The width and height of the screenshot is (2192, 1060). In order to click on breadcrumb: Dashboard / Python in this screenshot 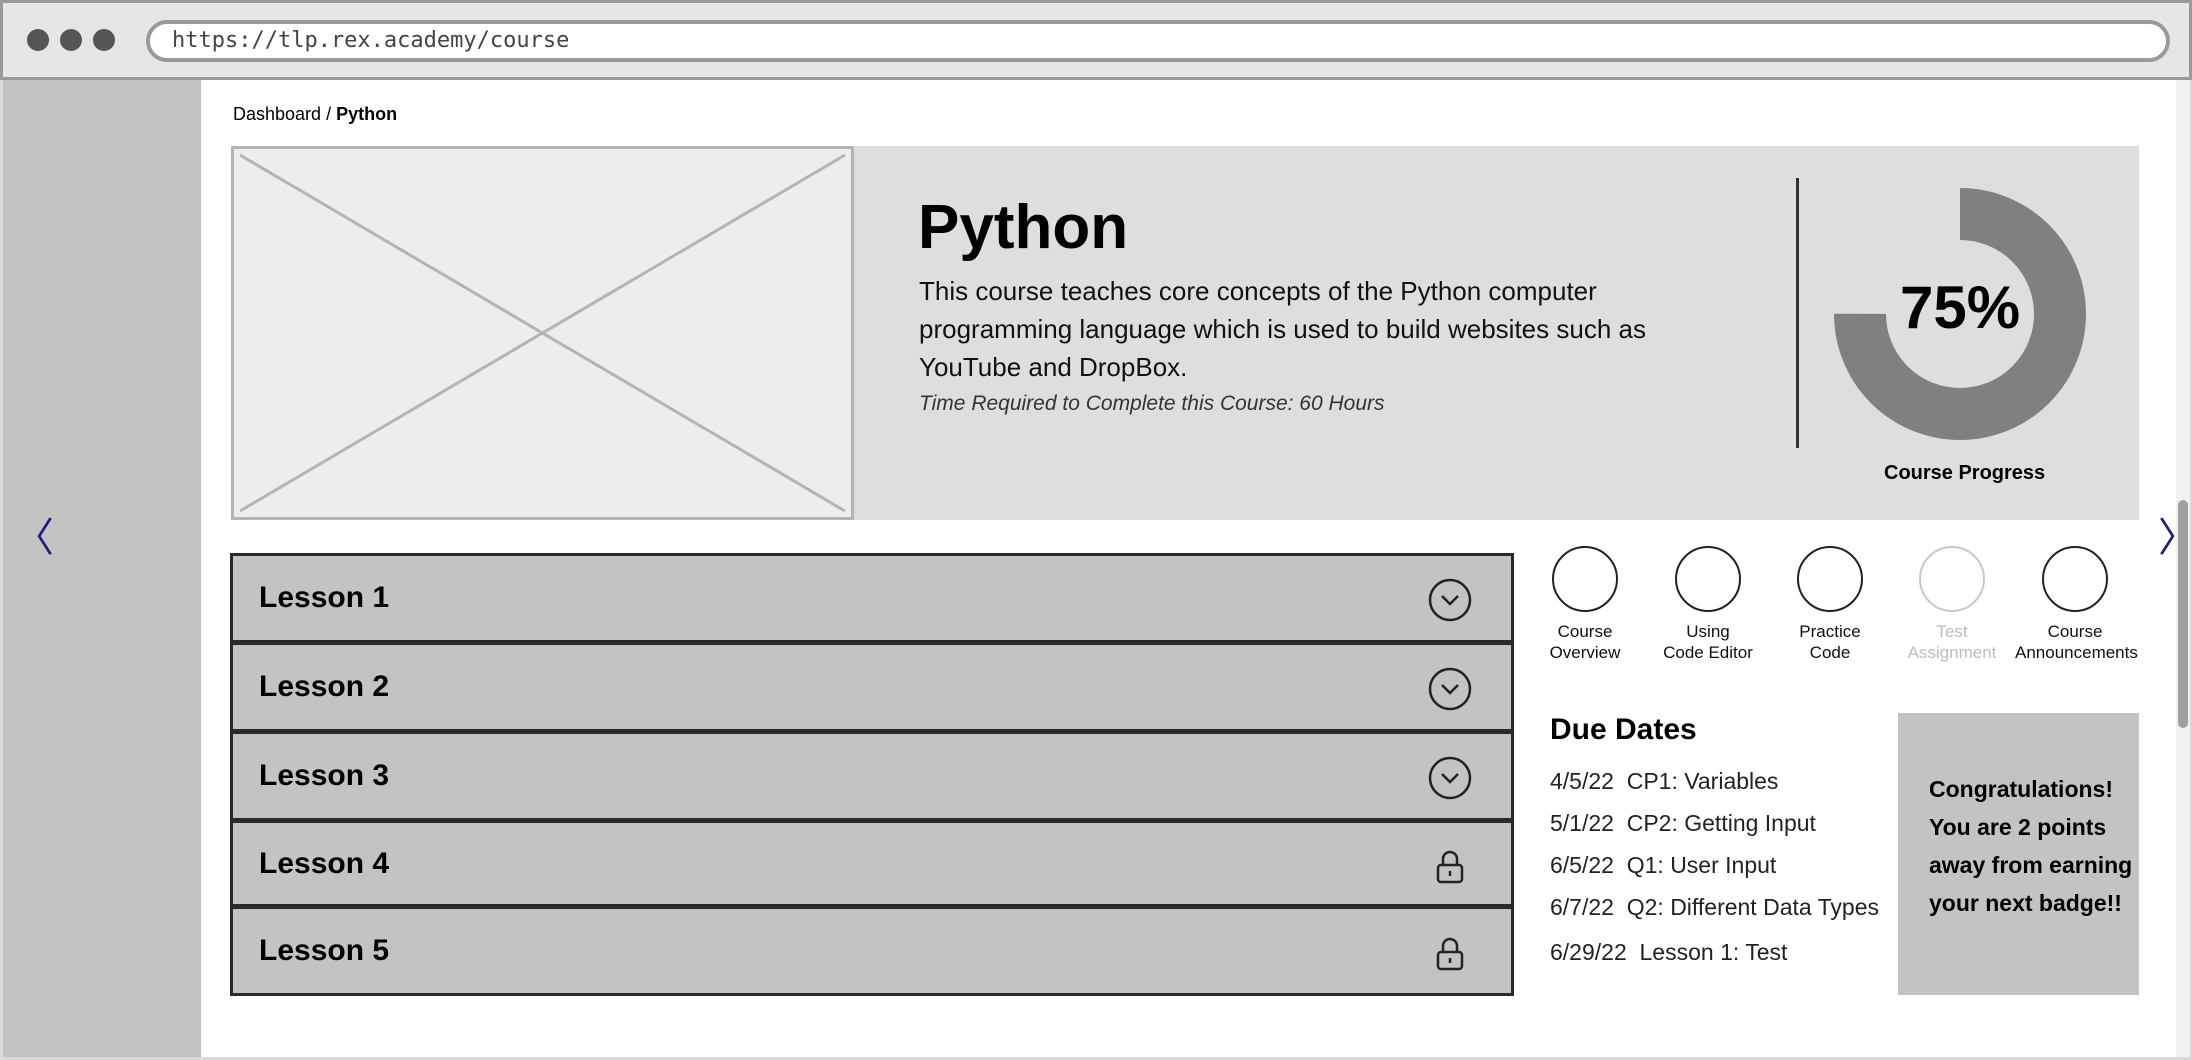, I will do `click(315, 114)`.